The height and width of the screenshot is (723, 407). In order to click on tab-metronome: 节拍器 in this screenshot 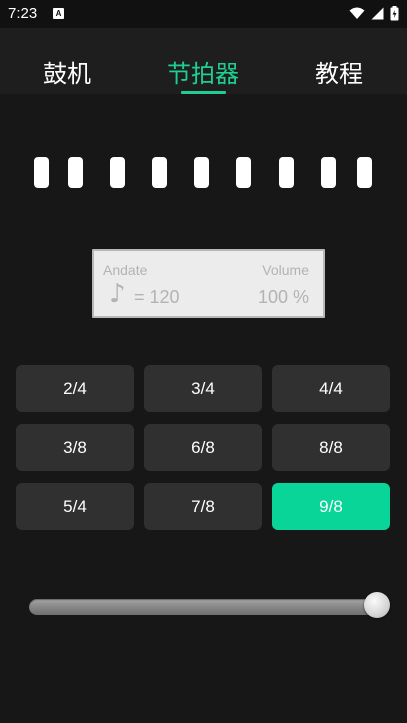, I will do `click(203, 71)`.